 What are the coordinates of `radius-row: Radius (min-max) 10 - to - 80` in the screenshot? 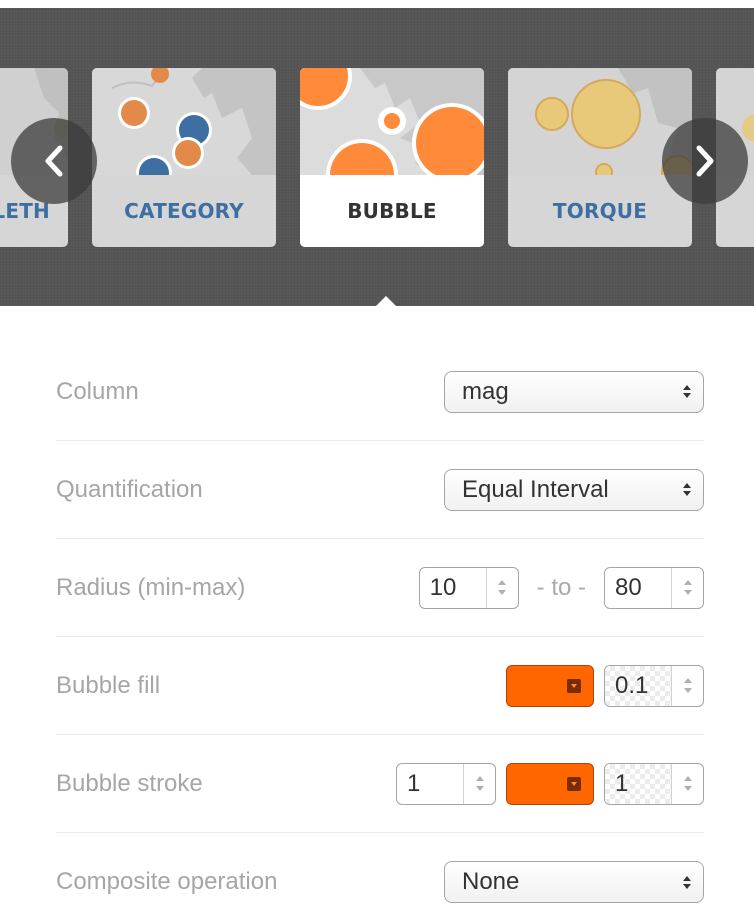 It's located at (380, 588).